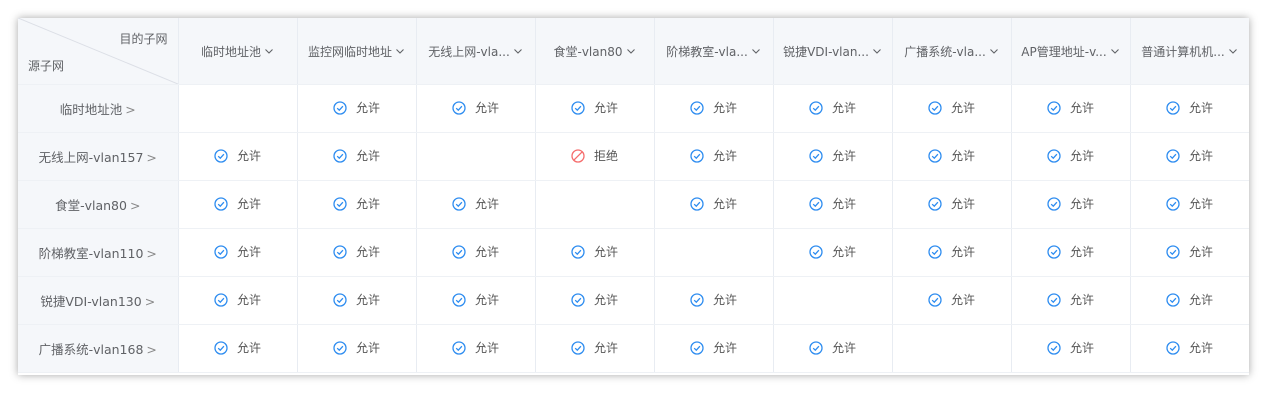  I want to click on policy-cell-deny: 拒绝, so click(595, 156).